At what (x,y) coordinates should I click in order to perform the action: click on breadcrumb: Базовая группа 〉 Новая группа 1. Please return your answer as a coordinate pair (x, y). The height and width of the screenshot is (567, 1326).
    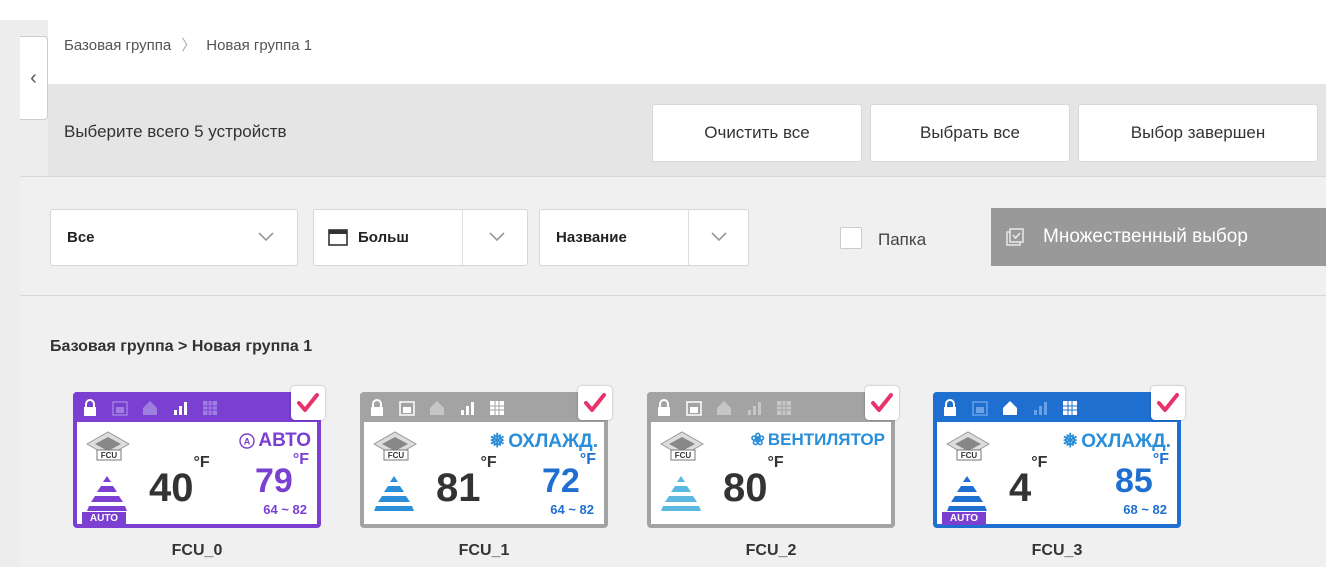
    Looking at the image, I should click on (687, 52).